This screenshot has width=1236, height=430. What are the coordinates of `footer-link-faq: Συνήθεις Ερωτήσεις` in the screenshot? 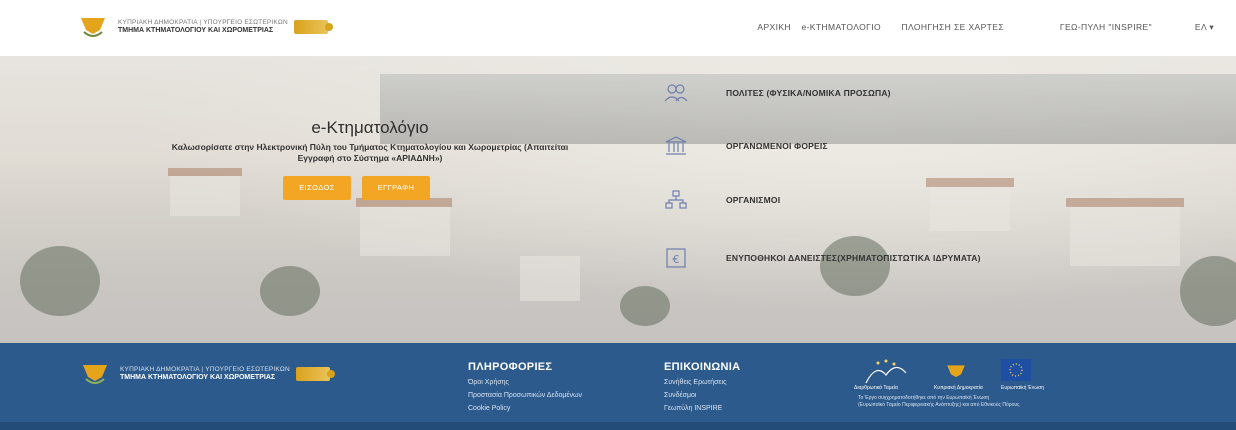 It's located at (695, 382).